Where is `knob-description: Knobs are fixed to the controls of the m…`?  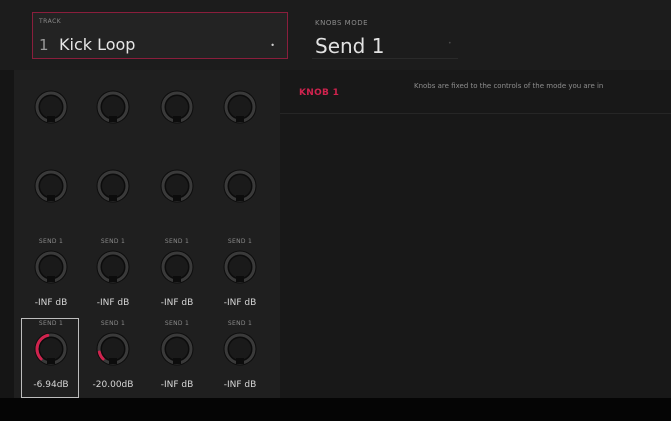
knob-description: Knobs are fixed to the controls of the m… is located at coordinates (509, 86).